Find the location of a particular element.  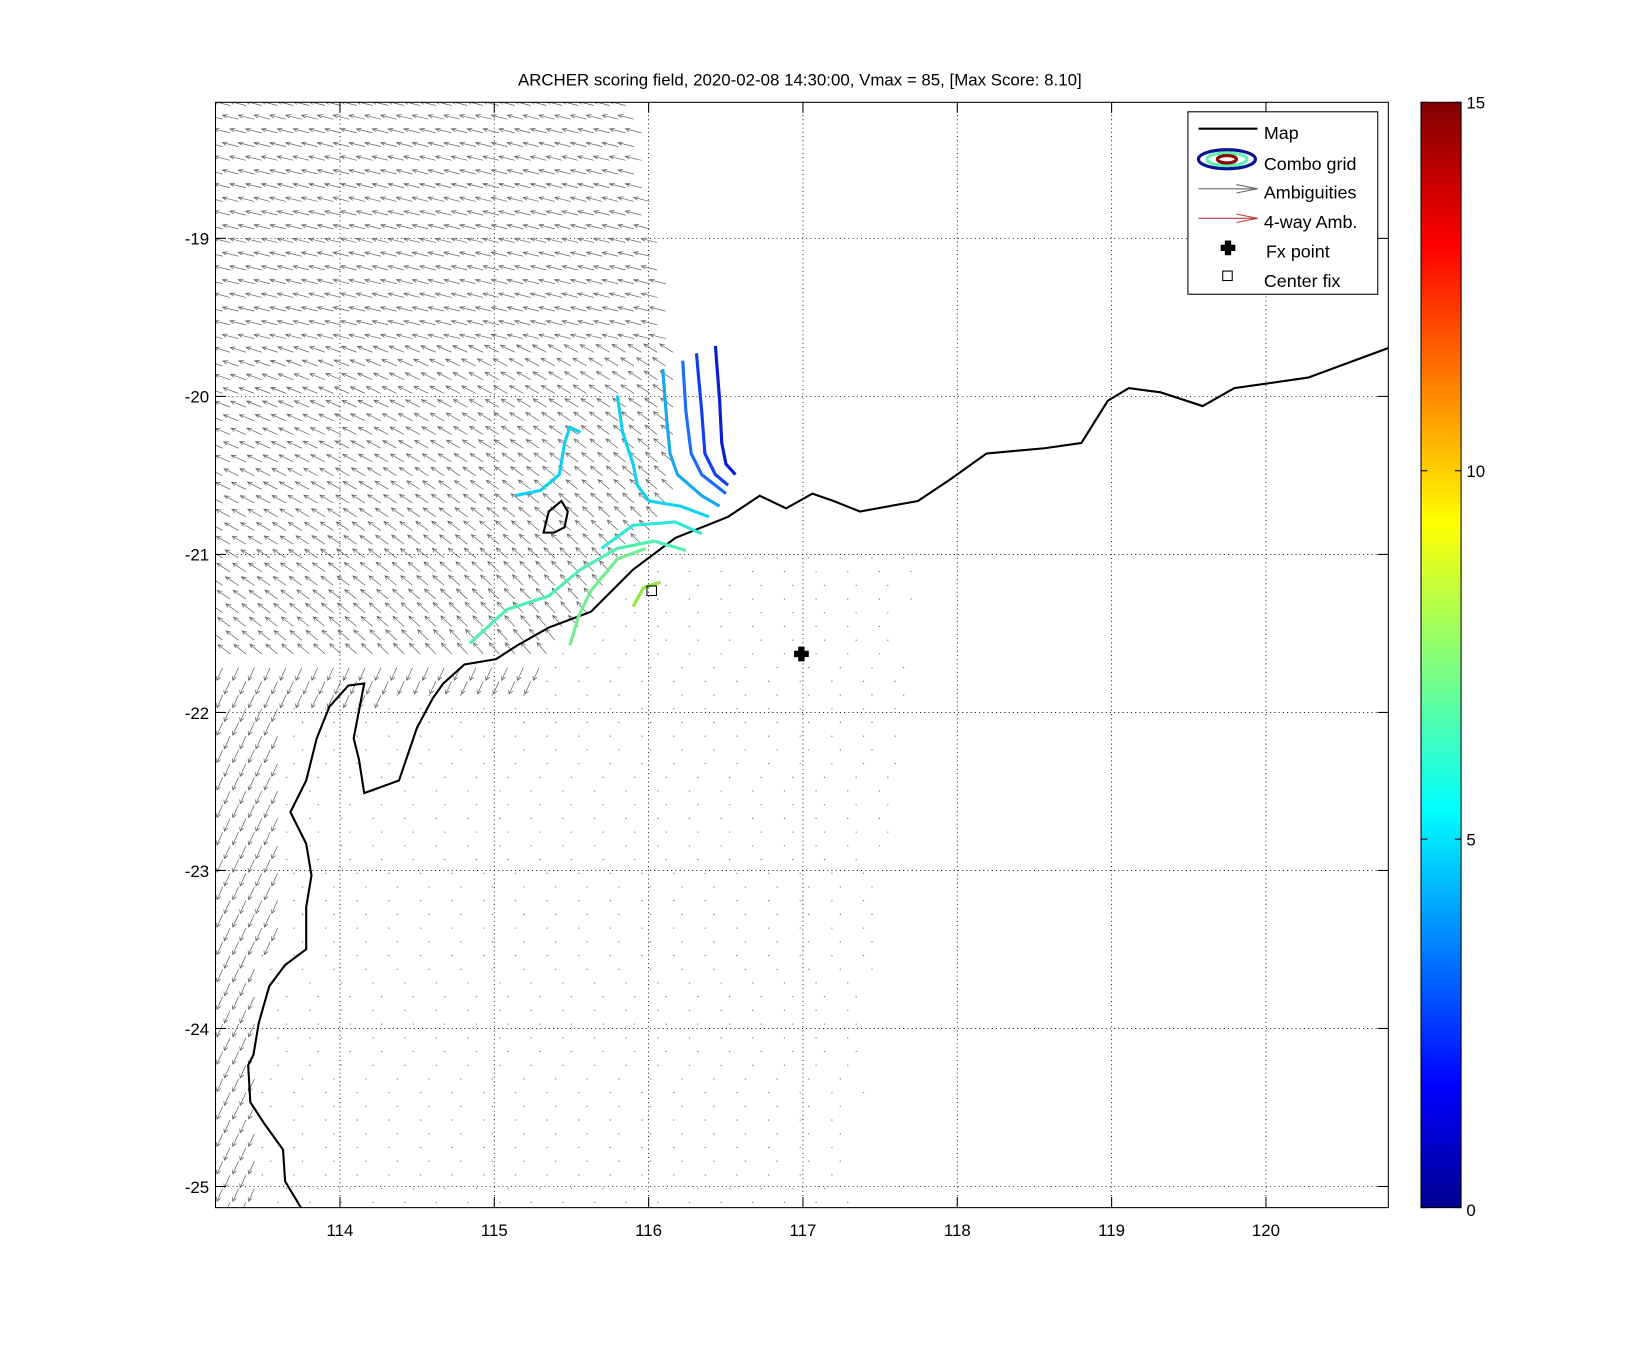

x-tick-label: 116 is located at coordinates (648, 1230).